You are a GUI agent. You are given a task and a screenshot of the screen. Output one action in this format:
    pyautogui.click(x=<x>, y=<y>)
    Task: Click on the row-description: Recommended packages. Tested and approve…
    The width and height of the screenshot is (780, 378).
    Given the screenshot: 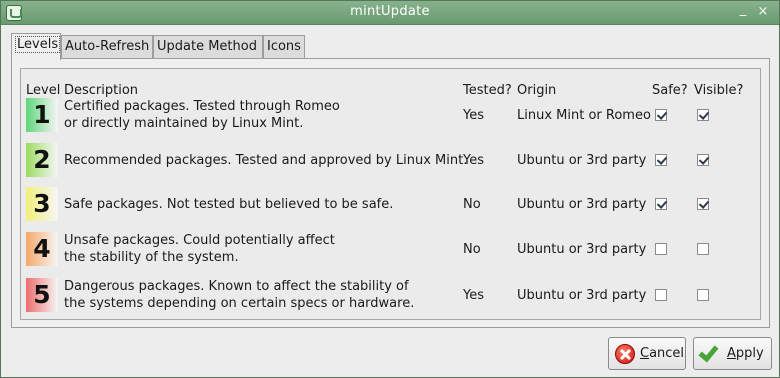 What is the action you would take?
    pyautogui.click(x=266, y=160)
    